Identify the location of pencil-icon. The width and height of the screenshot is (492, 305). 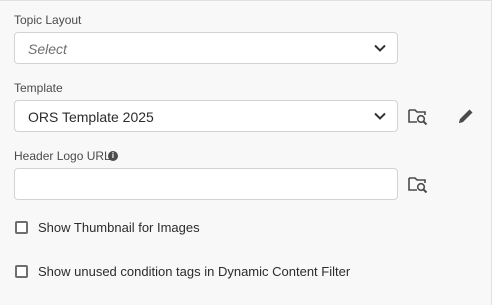
(466, 116).